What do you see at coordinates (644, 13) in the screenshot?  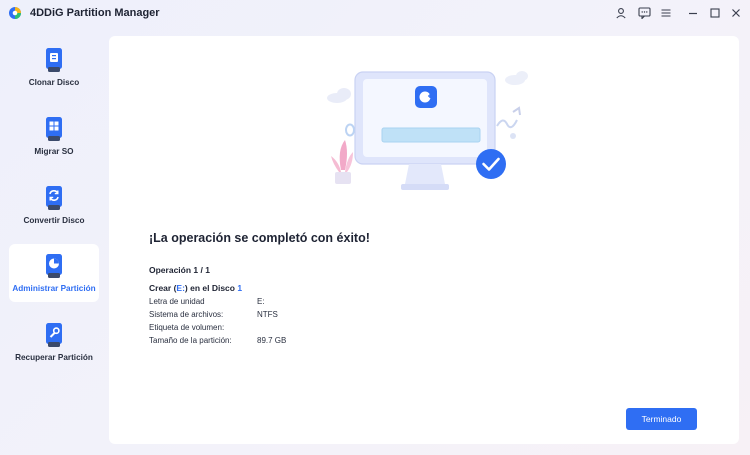 I see `feedback-icon` at bounding box center [644, 13].